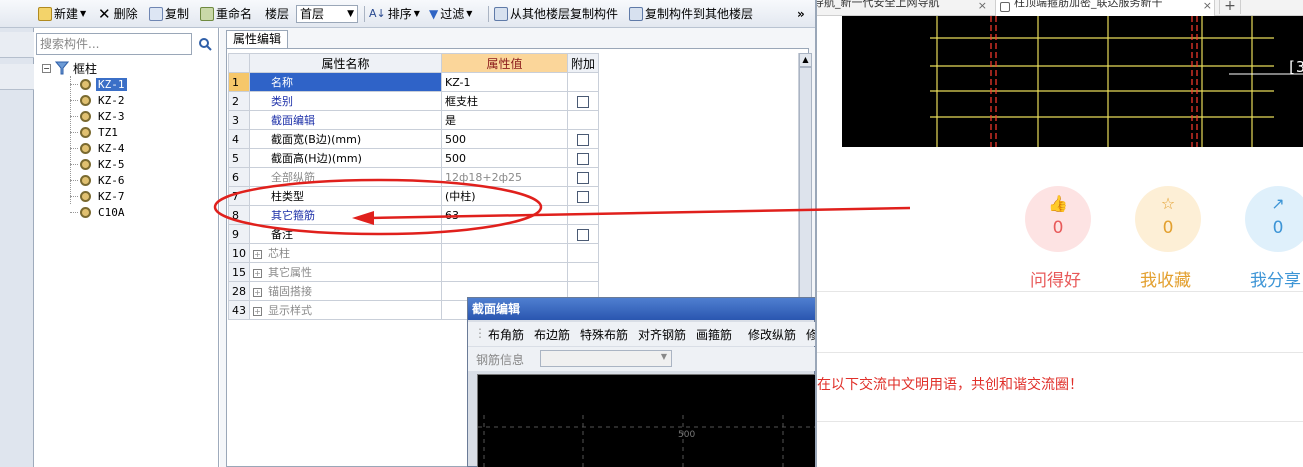 This screenshot has width=1303, height=467. Describe the element at coordinates (810, 334) in the screenshot. I see `section-tool-button: 修` at that location.